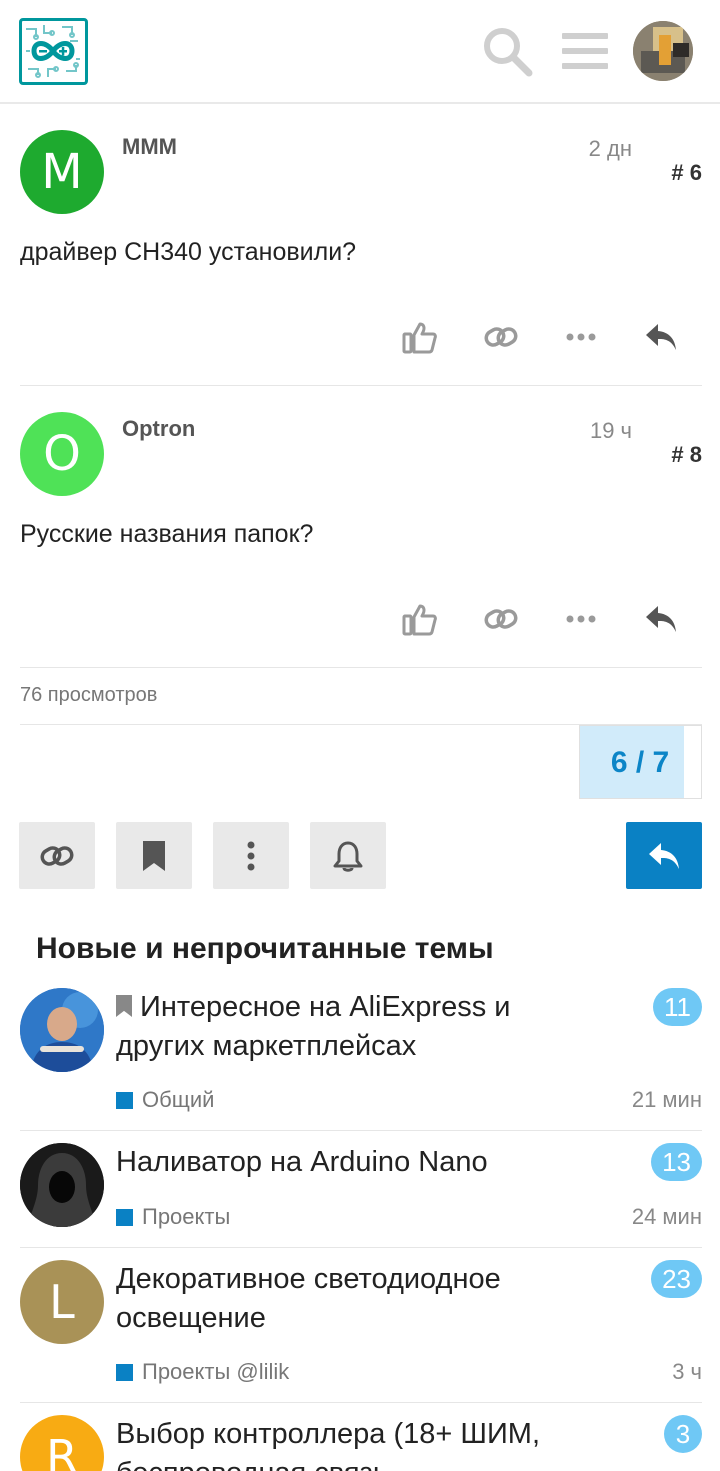 This screenshot has height=1471, width=720. Describe the element at coordinates (186, 1216) in the screenshot. I see `category-name: Проекты` at that location.